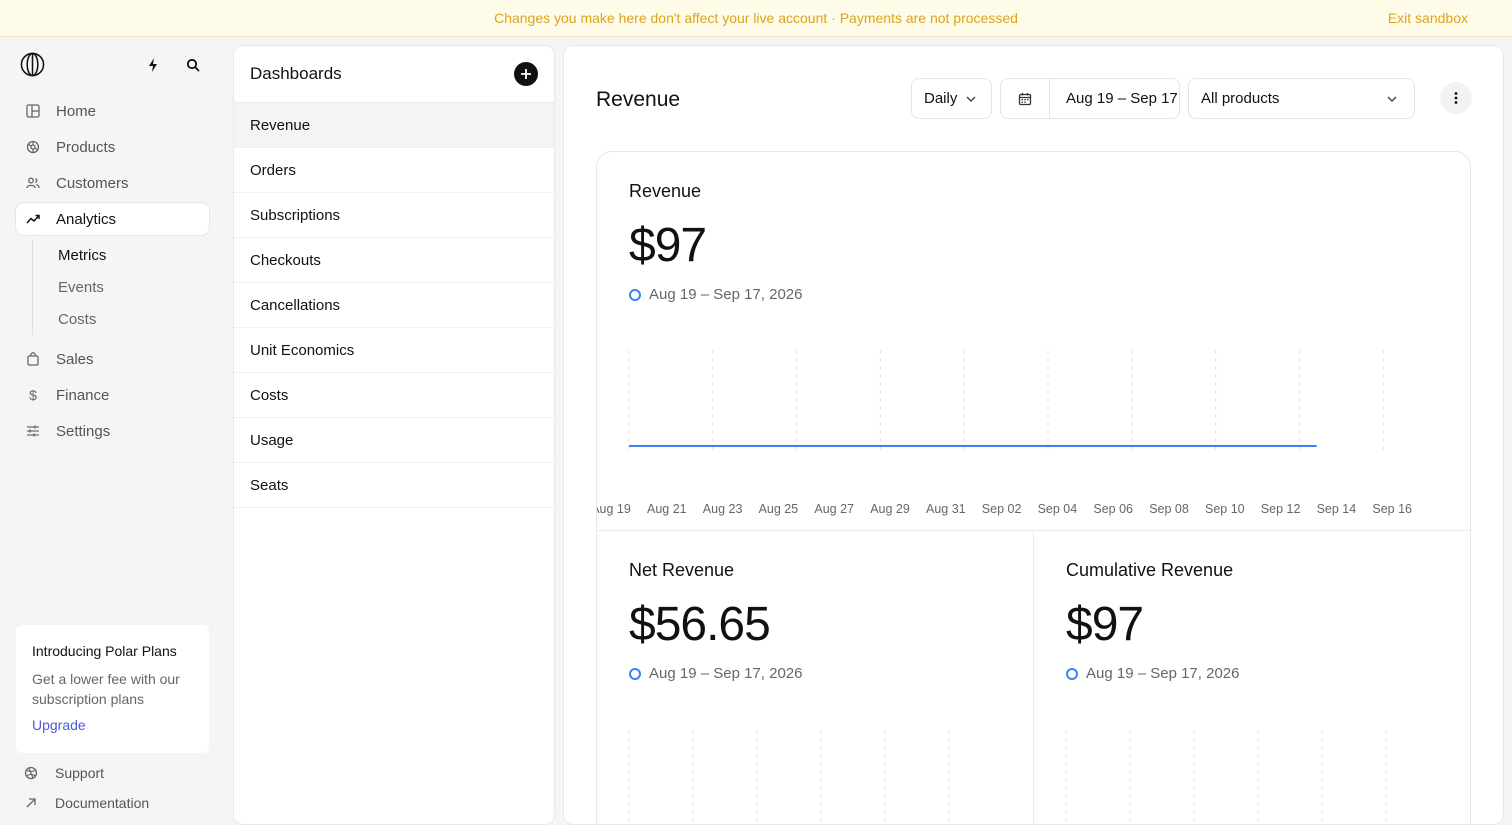 The width and height of the screenshot is (1512, 825). Describe the element at coordinates (76, 111) in the screenshot. I see `sidebar-item-label: Home` at that location.